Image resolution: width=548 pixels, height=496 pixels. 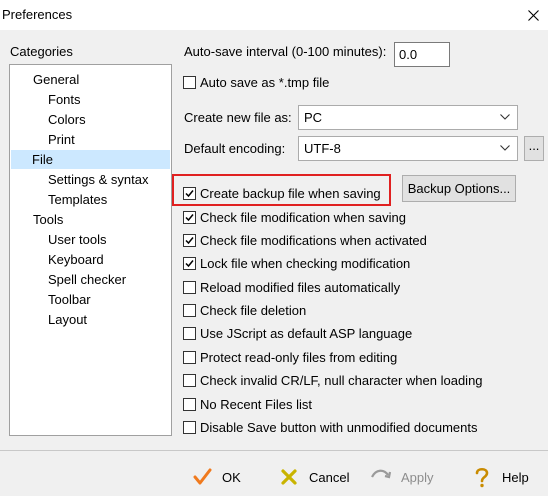 I want to click on tree-item-user-tools: User tools, so click(x=77, y=239).